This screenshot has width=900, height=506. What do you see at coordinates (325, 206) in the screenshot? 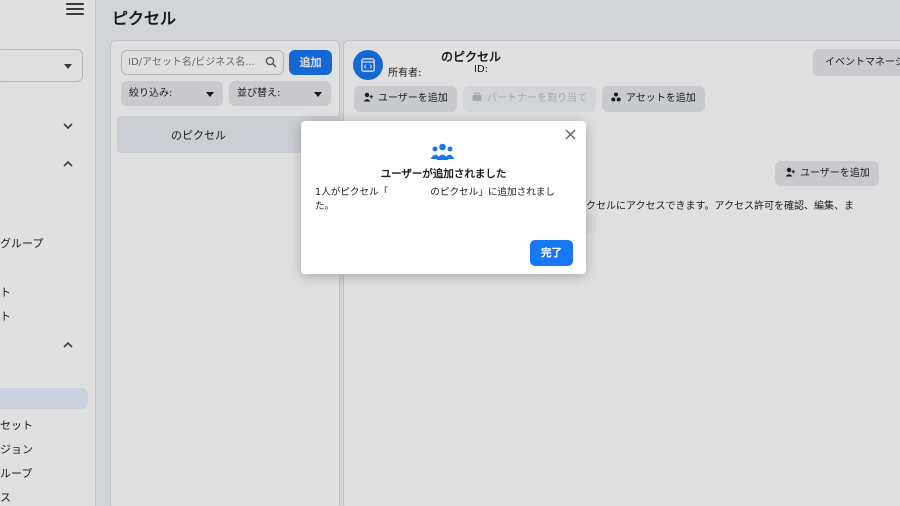
I see `dialog-message-part3: た。` at bounding box center [325, 206].